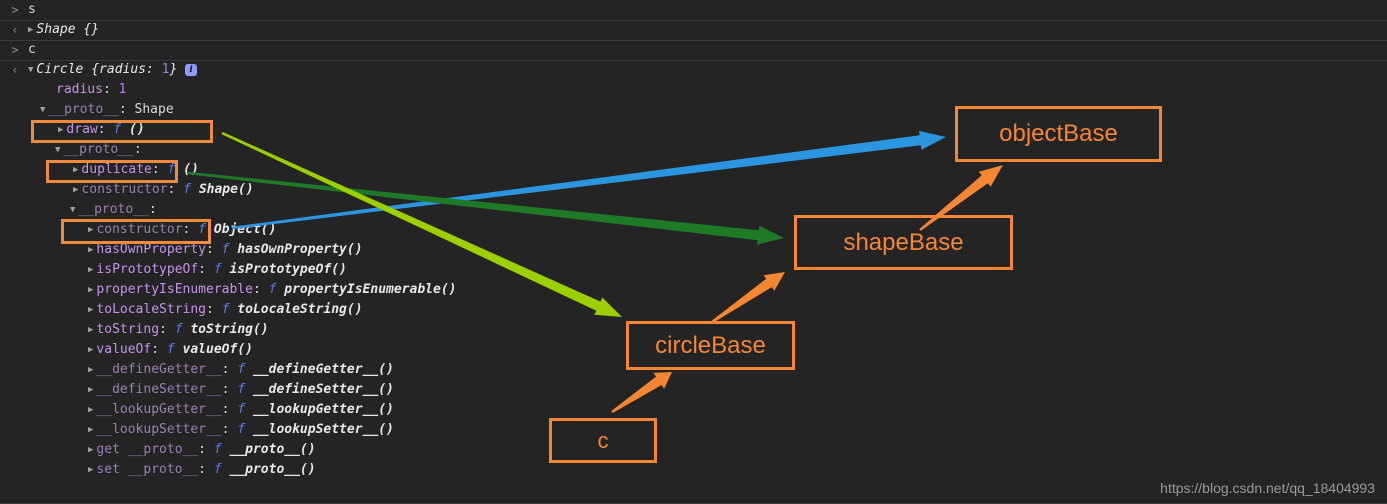  What do you see at coordinates (693, 450) in the screenshot?
I see `console-log-row: ▶ get __proto__: f __proto__()` at bounding box center [693, 450].